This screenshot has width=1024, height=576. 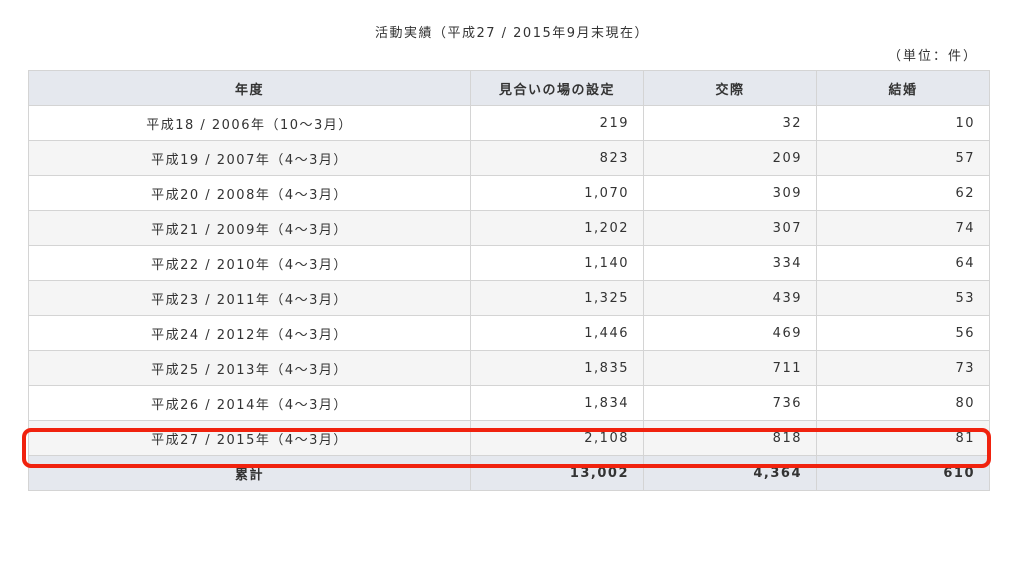 I want to click on table-row: 平成25 / 2013年（4〜3月） 1,835 711 73, so click(x=509, y=368).